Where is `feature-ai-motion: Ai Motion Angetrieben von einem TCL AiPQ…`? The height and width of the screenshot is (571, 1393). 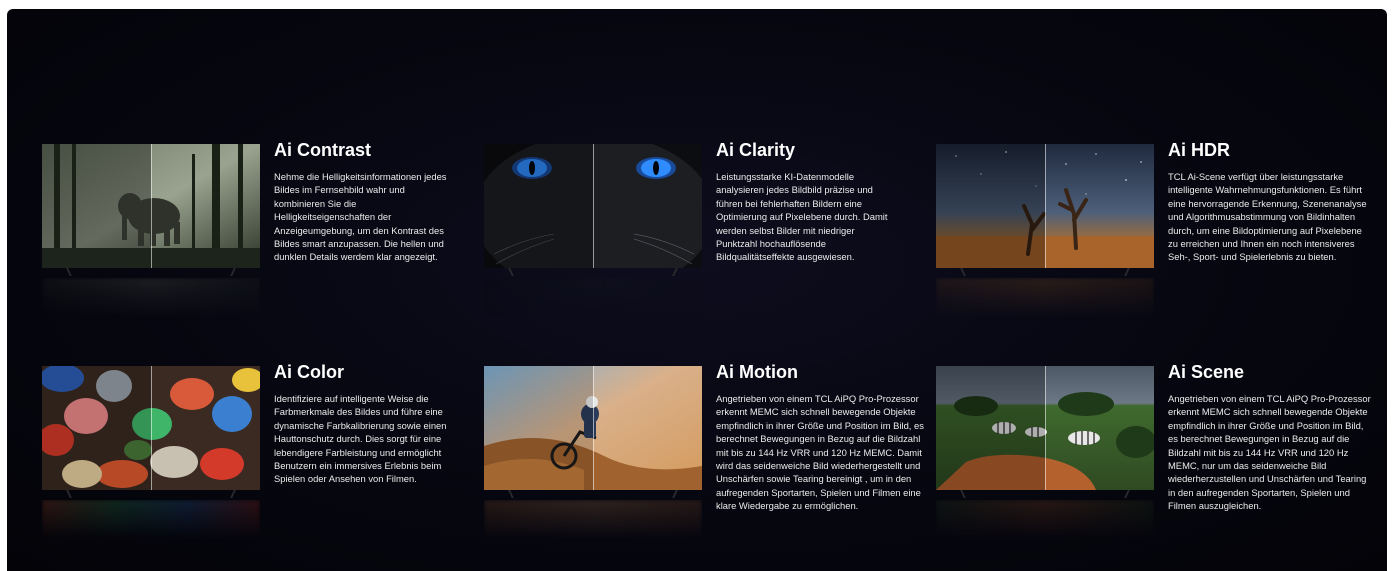 feature-ai-motion: Ai Motion Angetrieben von einem TCL AiPQ… is located at coordinates (704, 464).